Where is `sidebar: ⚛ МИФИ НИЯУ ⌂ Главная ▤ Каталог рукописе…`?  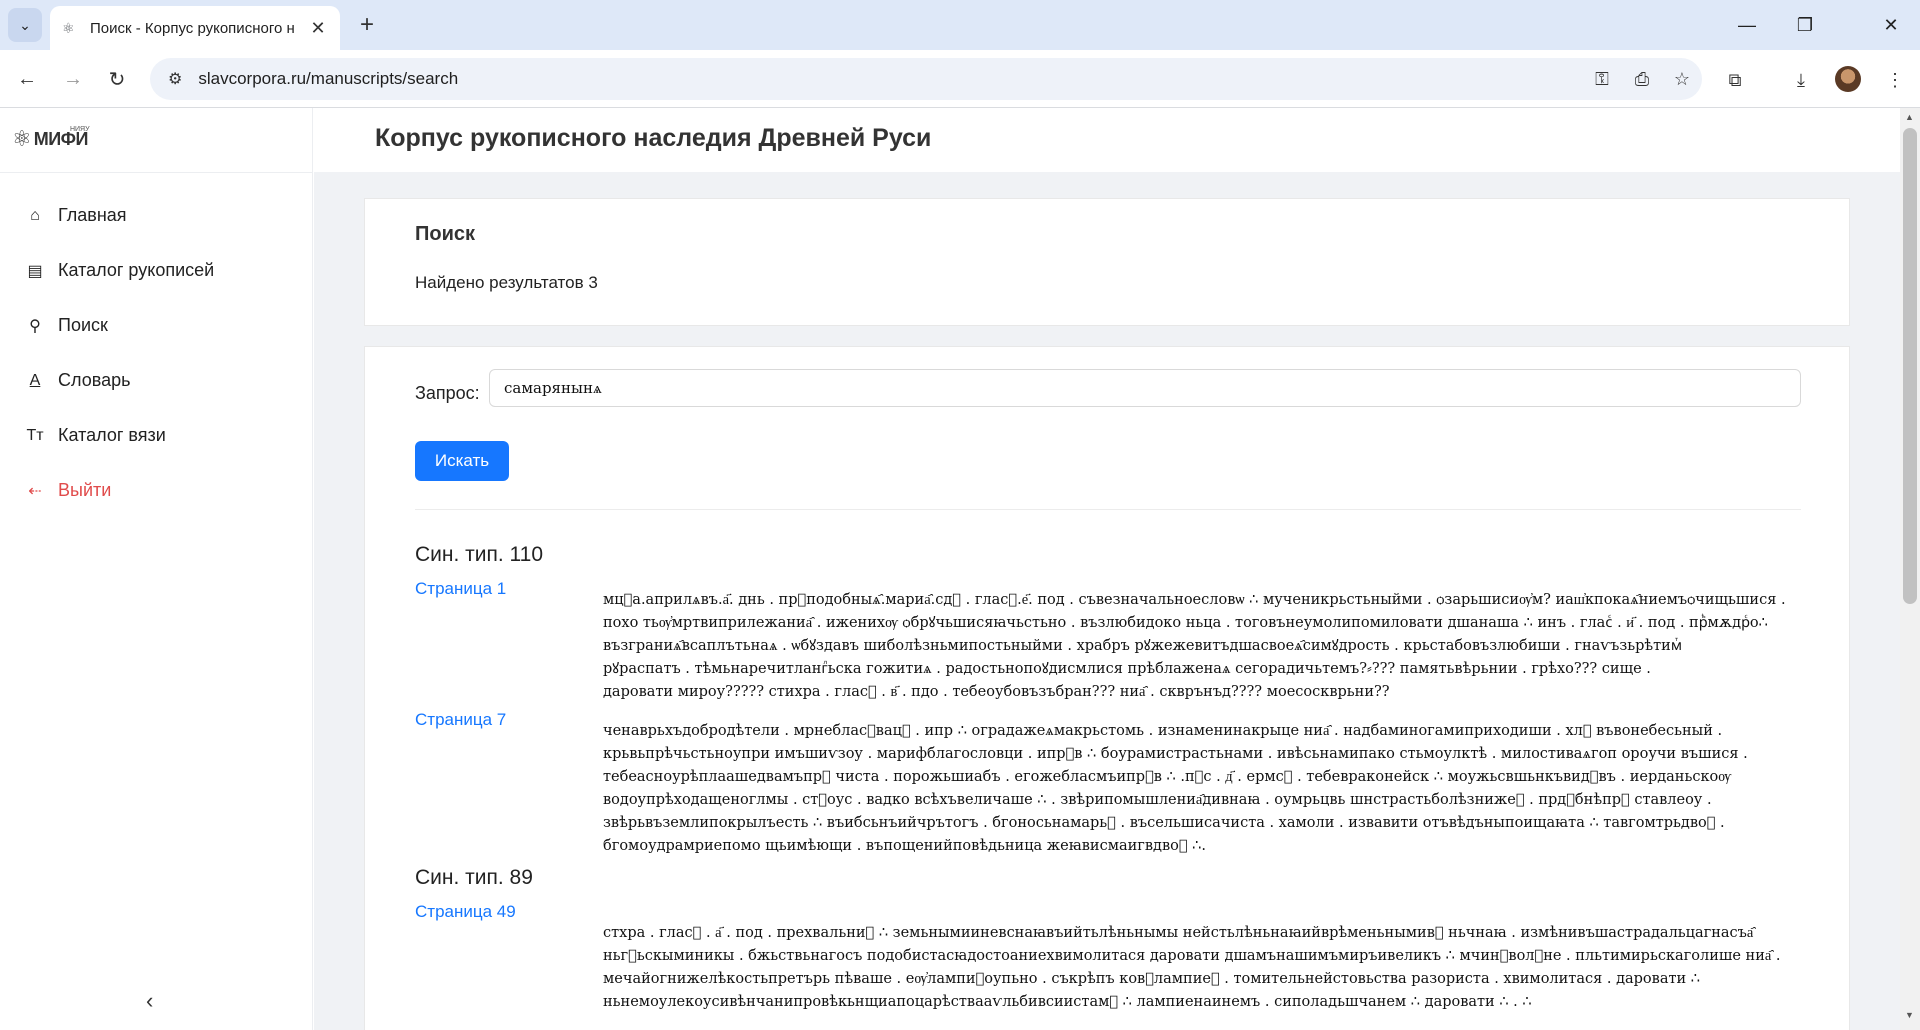 sidebar: ⚛ МИФИ НИЯУ ⌂ Главная ▤ Каталог рукописе… is located at coordinates (156, 569).